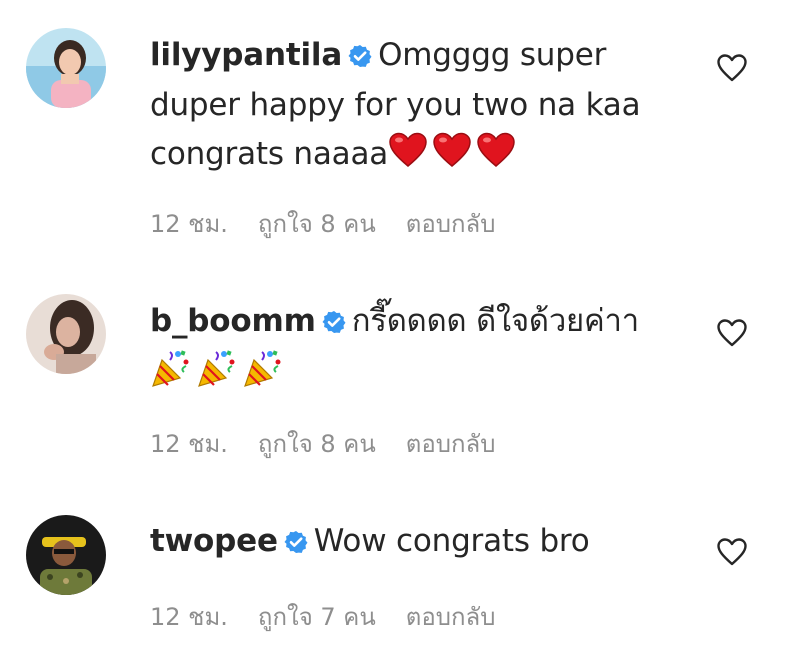 Image resolution: width=800 pixels, height=653 pixels. Describe the element at coordinates (317, 617) in the screenshot. I see `comment-likes: ถูกใจ 7 คน` at that location.